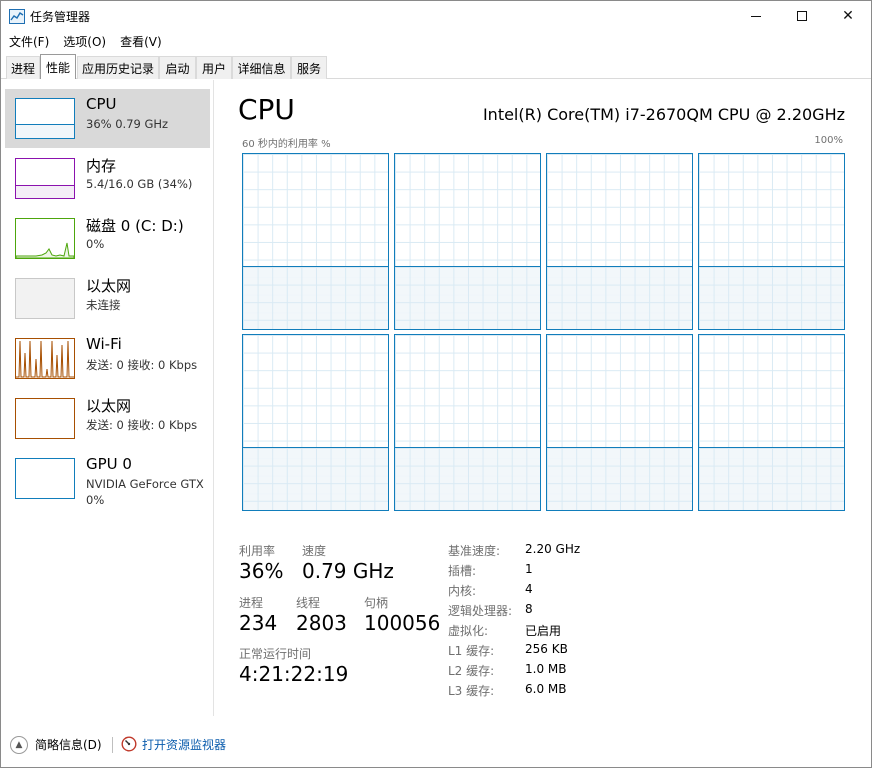 The image size is (872, 768). What do you see at coordinates (60, 17) in the screenshot?
I see `window-title: 任务管理器` at bounding box center [60, 17].